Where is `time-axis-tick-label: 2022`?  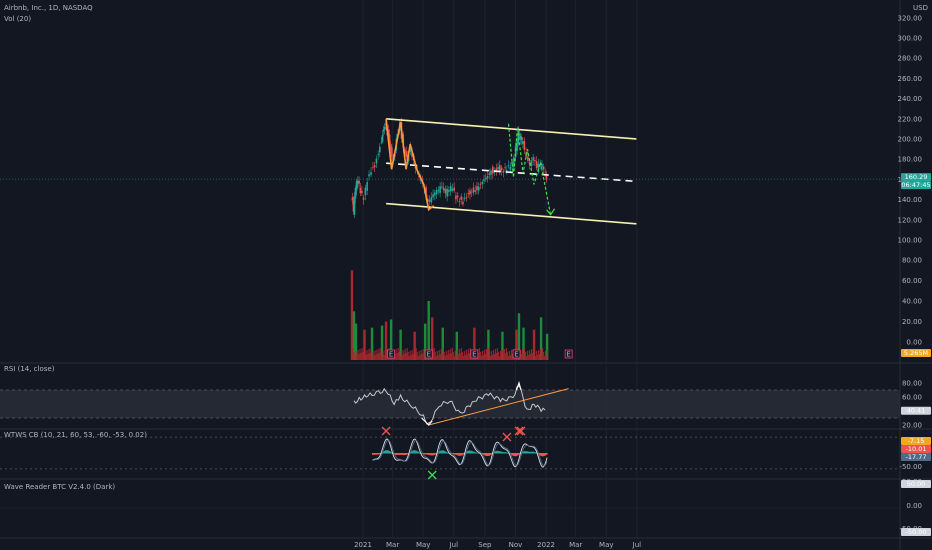
time-axis-tick-label: 2022 is located at coordinates (546, 545).